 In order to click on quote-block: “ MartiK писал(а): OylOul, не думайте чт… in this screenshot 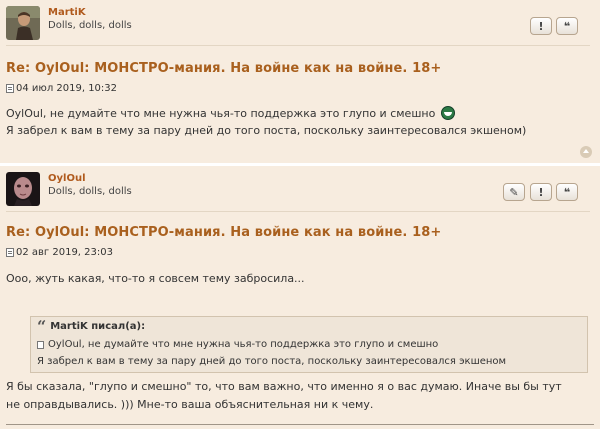, I will do `click(309, 344)`.